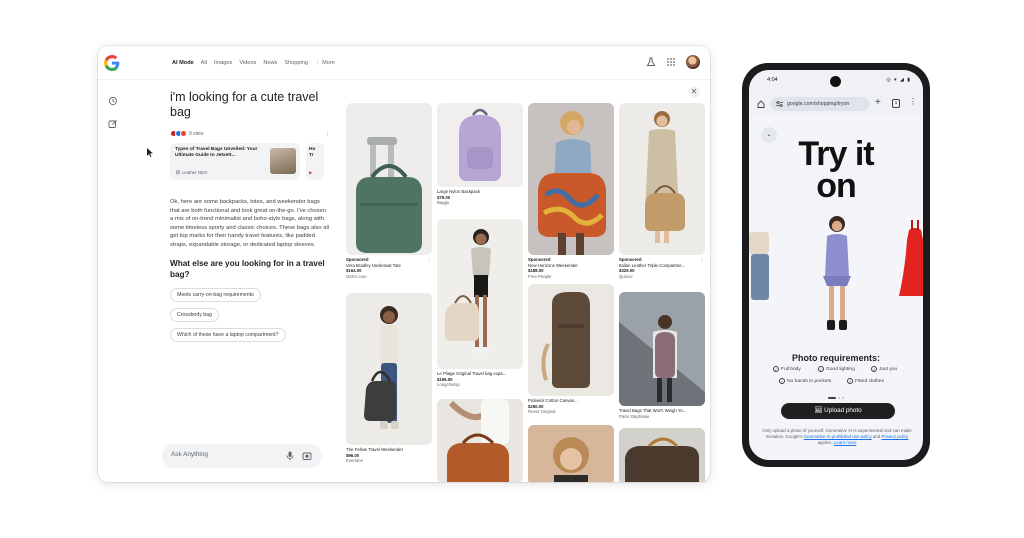  What do you see at coordinates (389, 369) in the screenshot?
I see `product-image-weekender-model` at bounding box center [389, 369].